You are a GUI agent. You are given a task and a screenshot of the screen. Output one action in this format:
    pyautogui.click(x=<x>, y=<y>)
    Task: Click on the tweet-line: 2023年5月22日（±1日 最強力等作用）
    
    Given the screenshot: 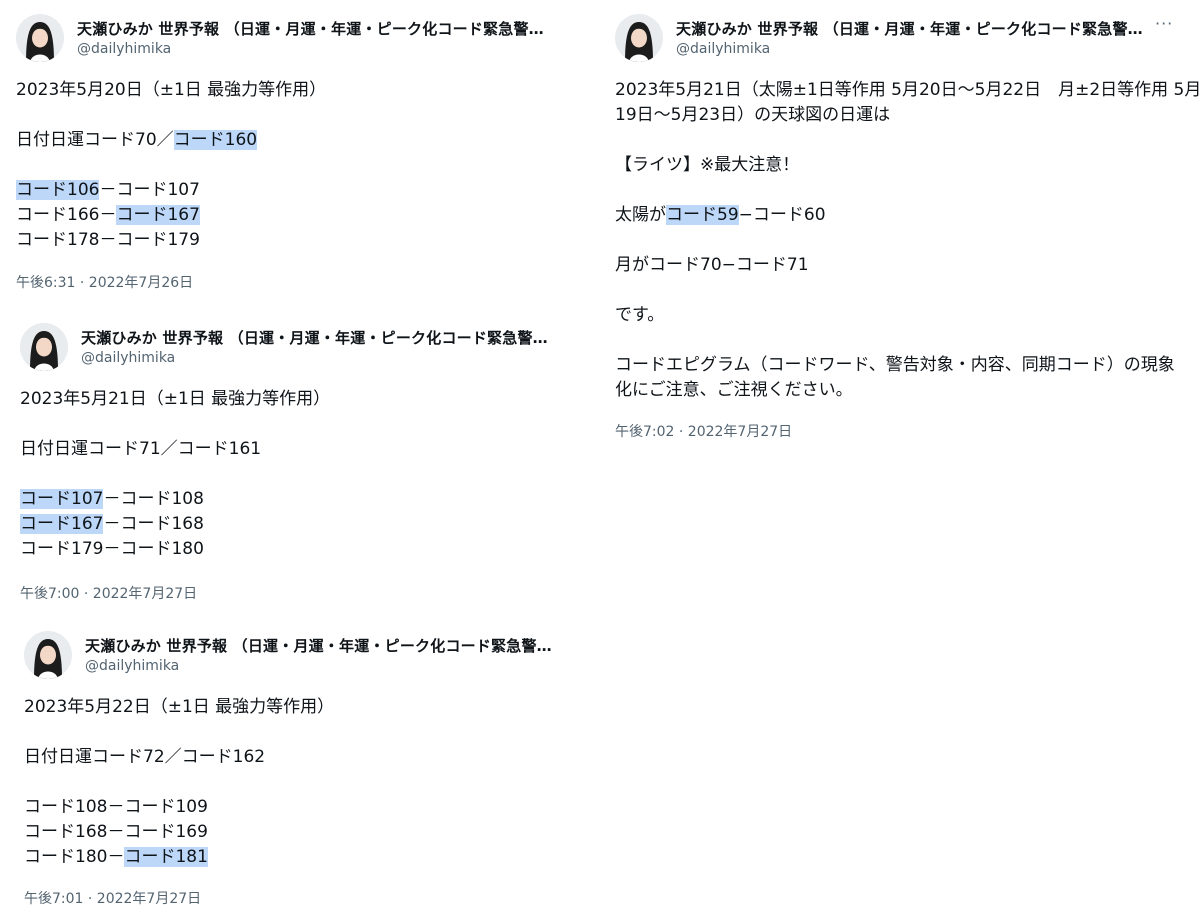 What is the action you would take?
    pyautogui.click(x=179, y=707)
    